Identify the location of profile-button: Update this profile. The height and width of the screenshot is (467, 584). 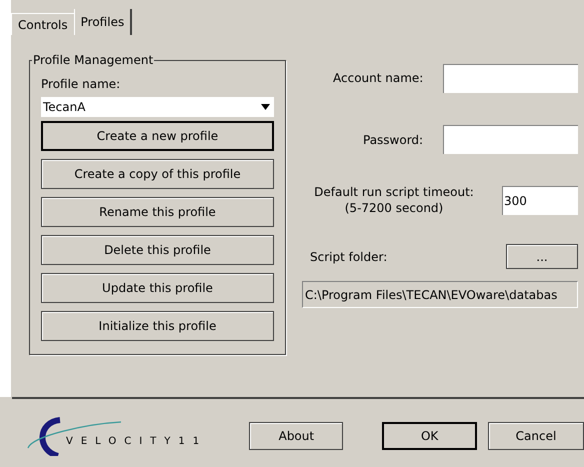
(157, 288).